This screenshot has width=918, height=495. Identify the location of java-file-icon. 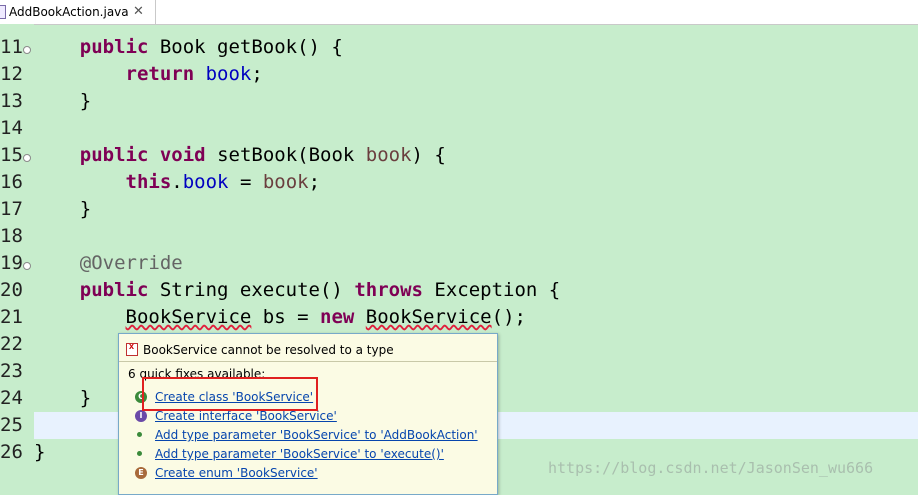
(3, 12).